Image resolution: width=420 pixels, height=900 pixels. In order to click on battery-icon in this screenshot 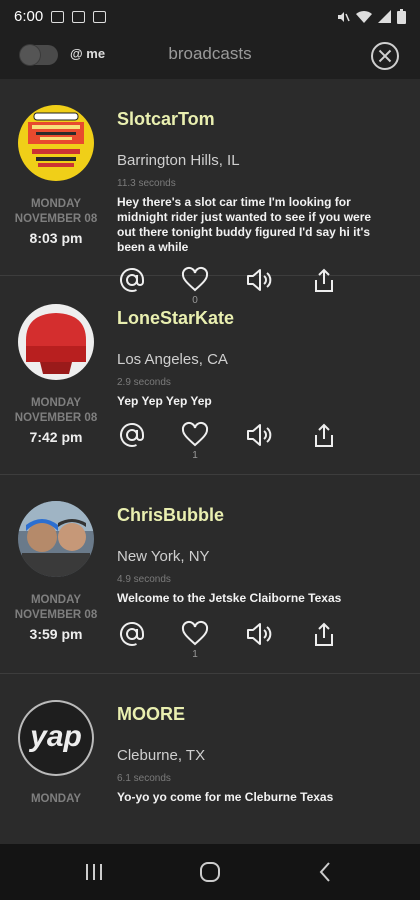, I will do `click(401, 16)`.